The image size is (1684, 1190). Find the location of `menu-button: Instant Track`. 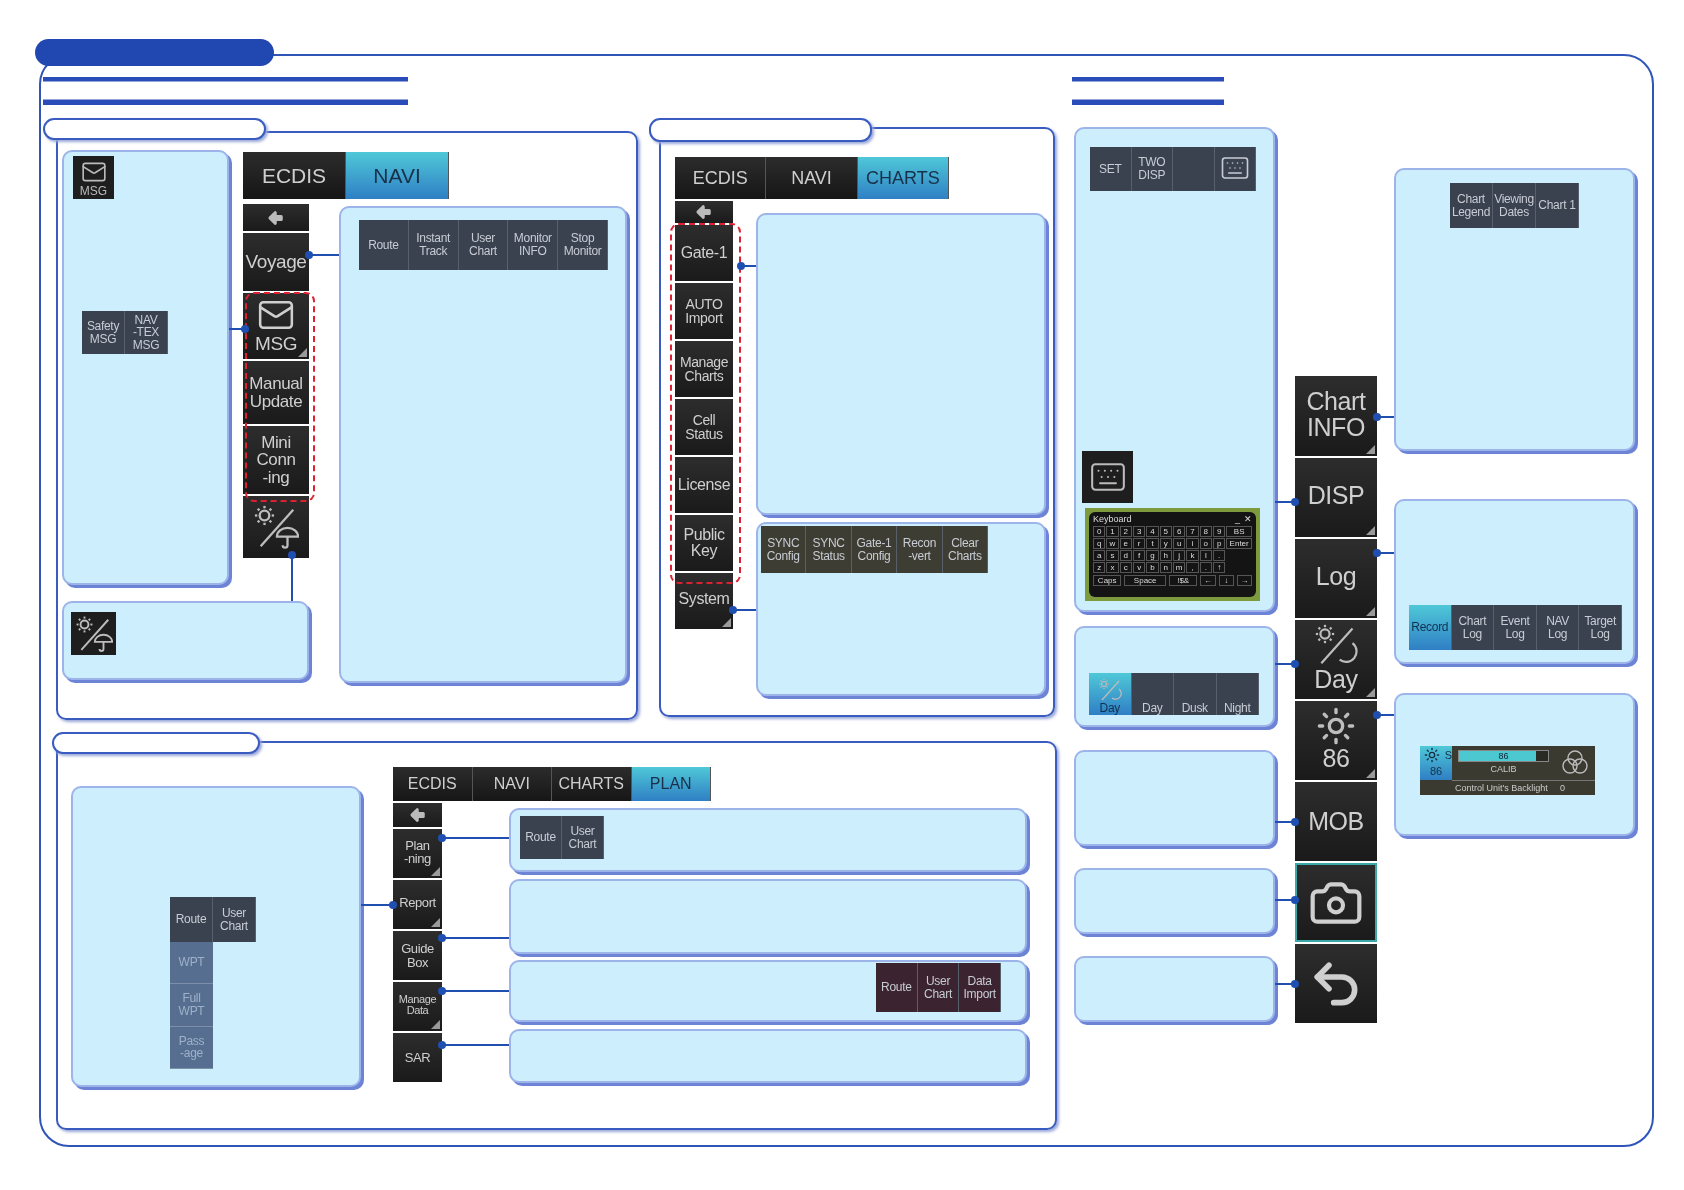

menu-button: Instant Track is located at coordinates (433, 245).